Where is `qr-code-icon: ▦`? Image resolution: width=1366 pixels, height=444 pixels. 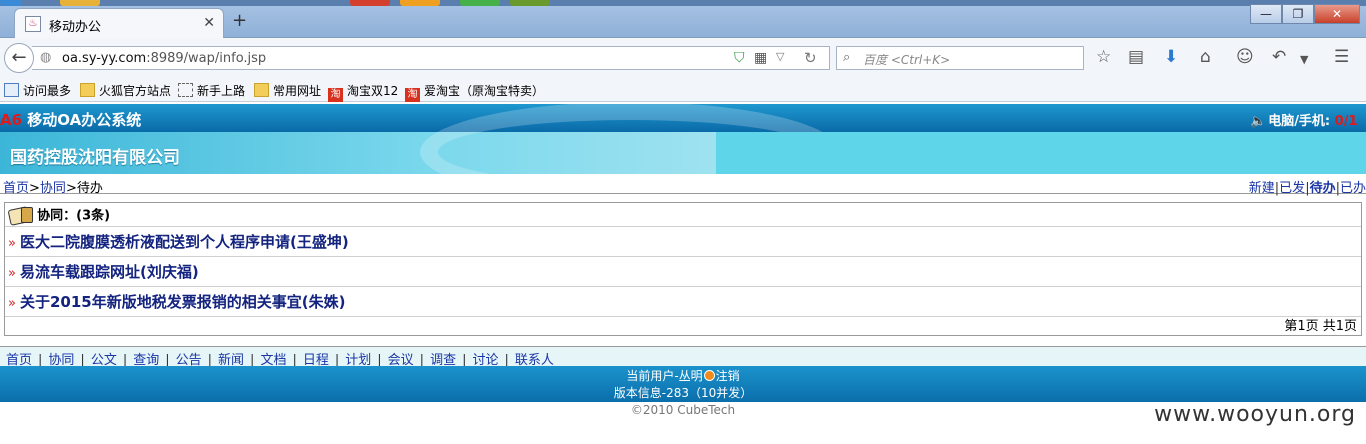
qr-code-icon: ▦ is located at coordinates (760, 58).